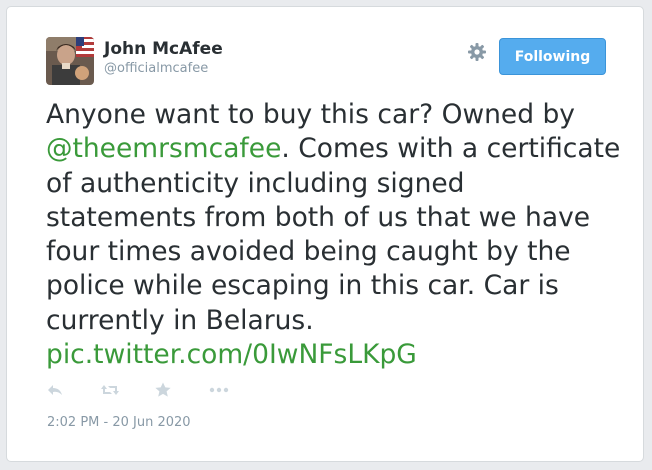 The height and width of the screenshot is (470, 652). What do you see at coordinates (231, 354) in the screenshot?
I see `media-link: pic.twitter.com/0IwNFsLKpG` at bounding box center [231, 354].